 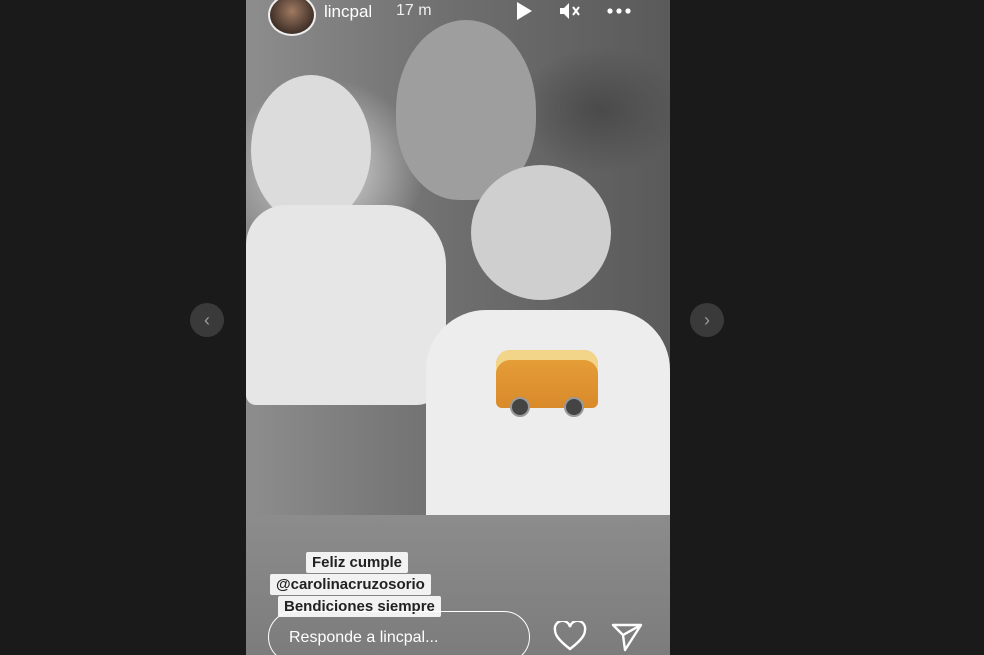 I want to click on chevron-right-icon: ›, so click(x=707, y=320).